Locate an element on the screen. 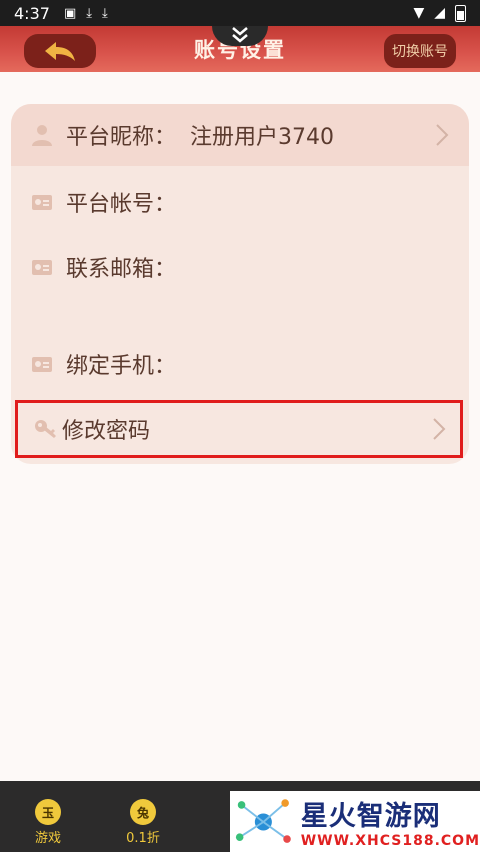 This screenshot has height=852, width=480. phone-label: 绑定手机： is located at coordinates (121, 366).